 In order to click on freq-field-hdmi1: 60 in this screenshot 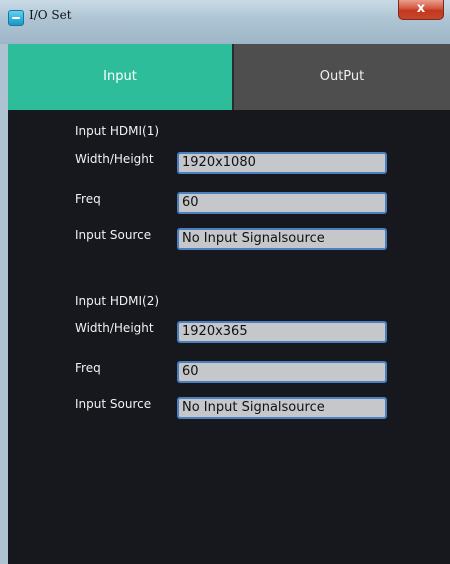, I will do `click(282, 203)`.